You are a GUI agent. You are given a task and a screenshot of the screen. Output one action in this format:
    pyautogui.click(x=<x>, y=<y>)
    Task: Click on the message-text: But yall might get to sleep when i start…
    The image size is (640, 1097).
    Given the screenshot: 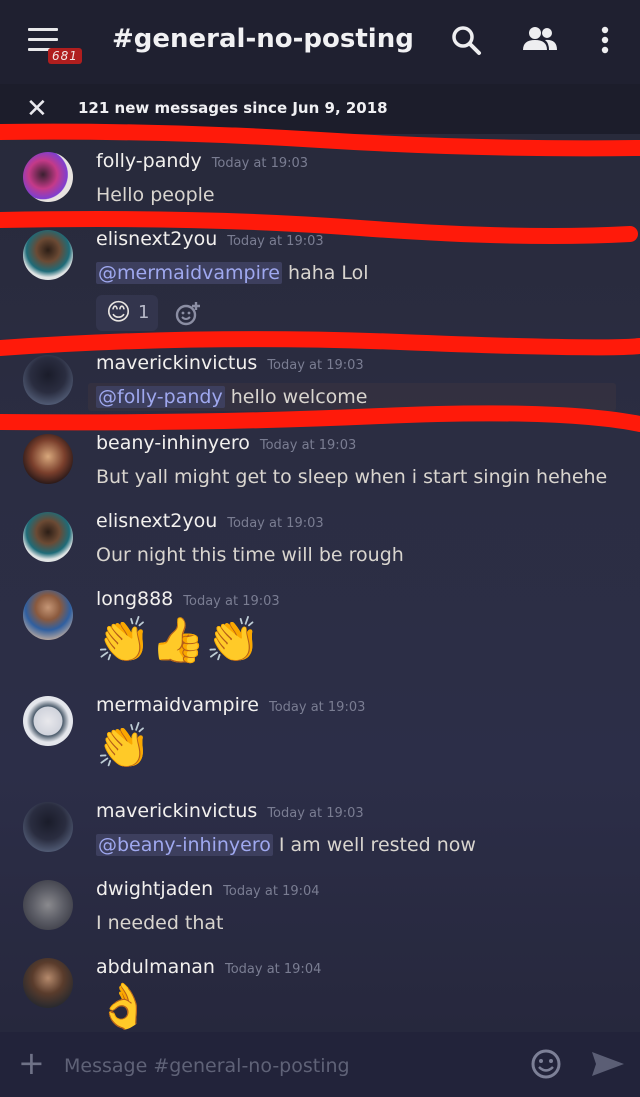 What is the action you would take?
    pyautogui.click(x=352, y=477)
    